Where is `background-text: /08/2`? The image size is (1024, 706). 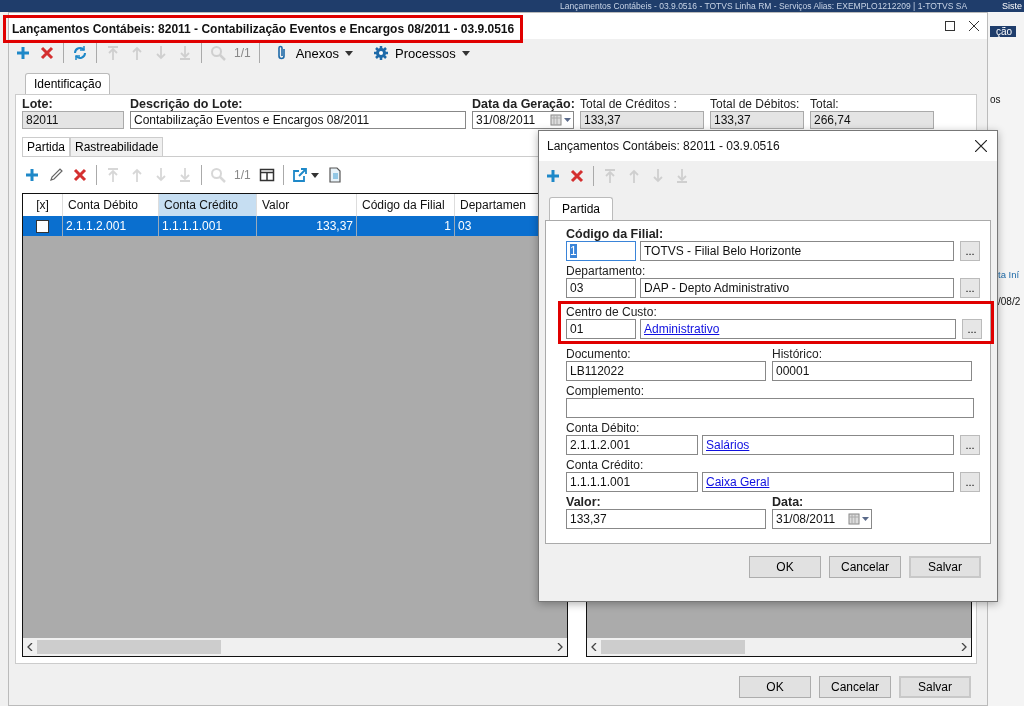 background-text: /08/2 is located at coordinates (1009, 301).